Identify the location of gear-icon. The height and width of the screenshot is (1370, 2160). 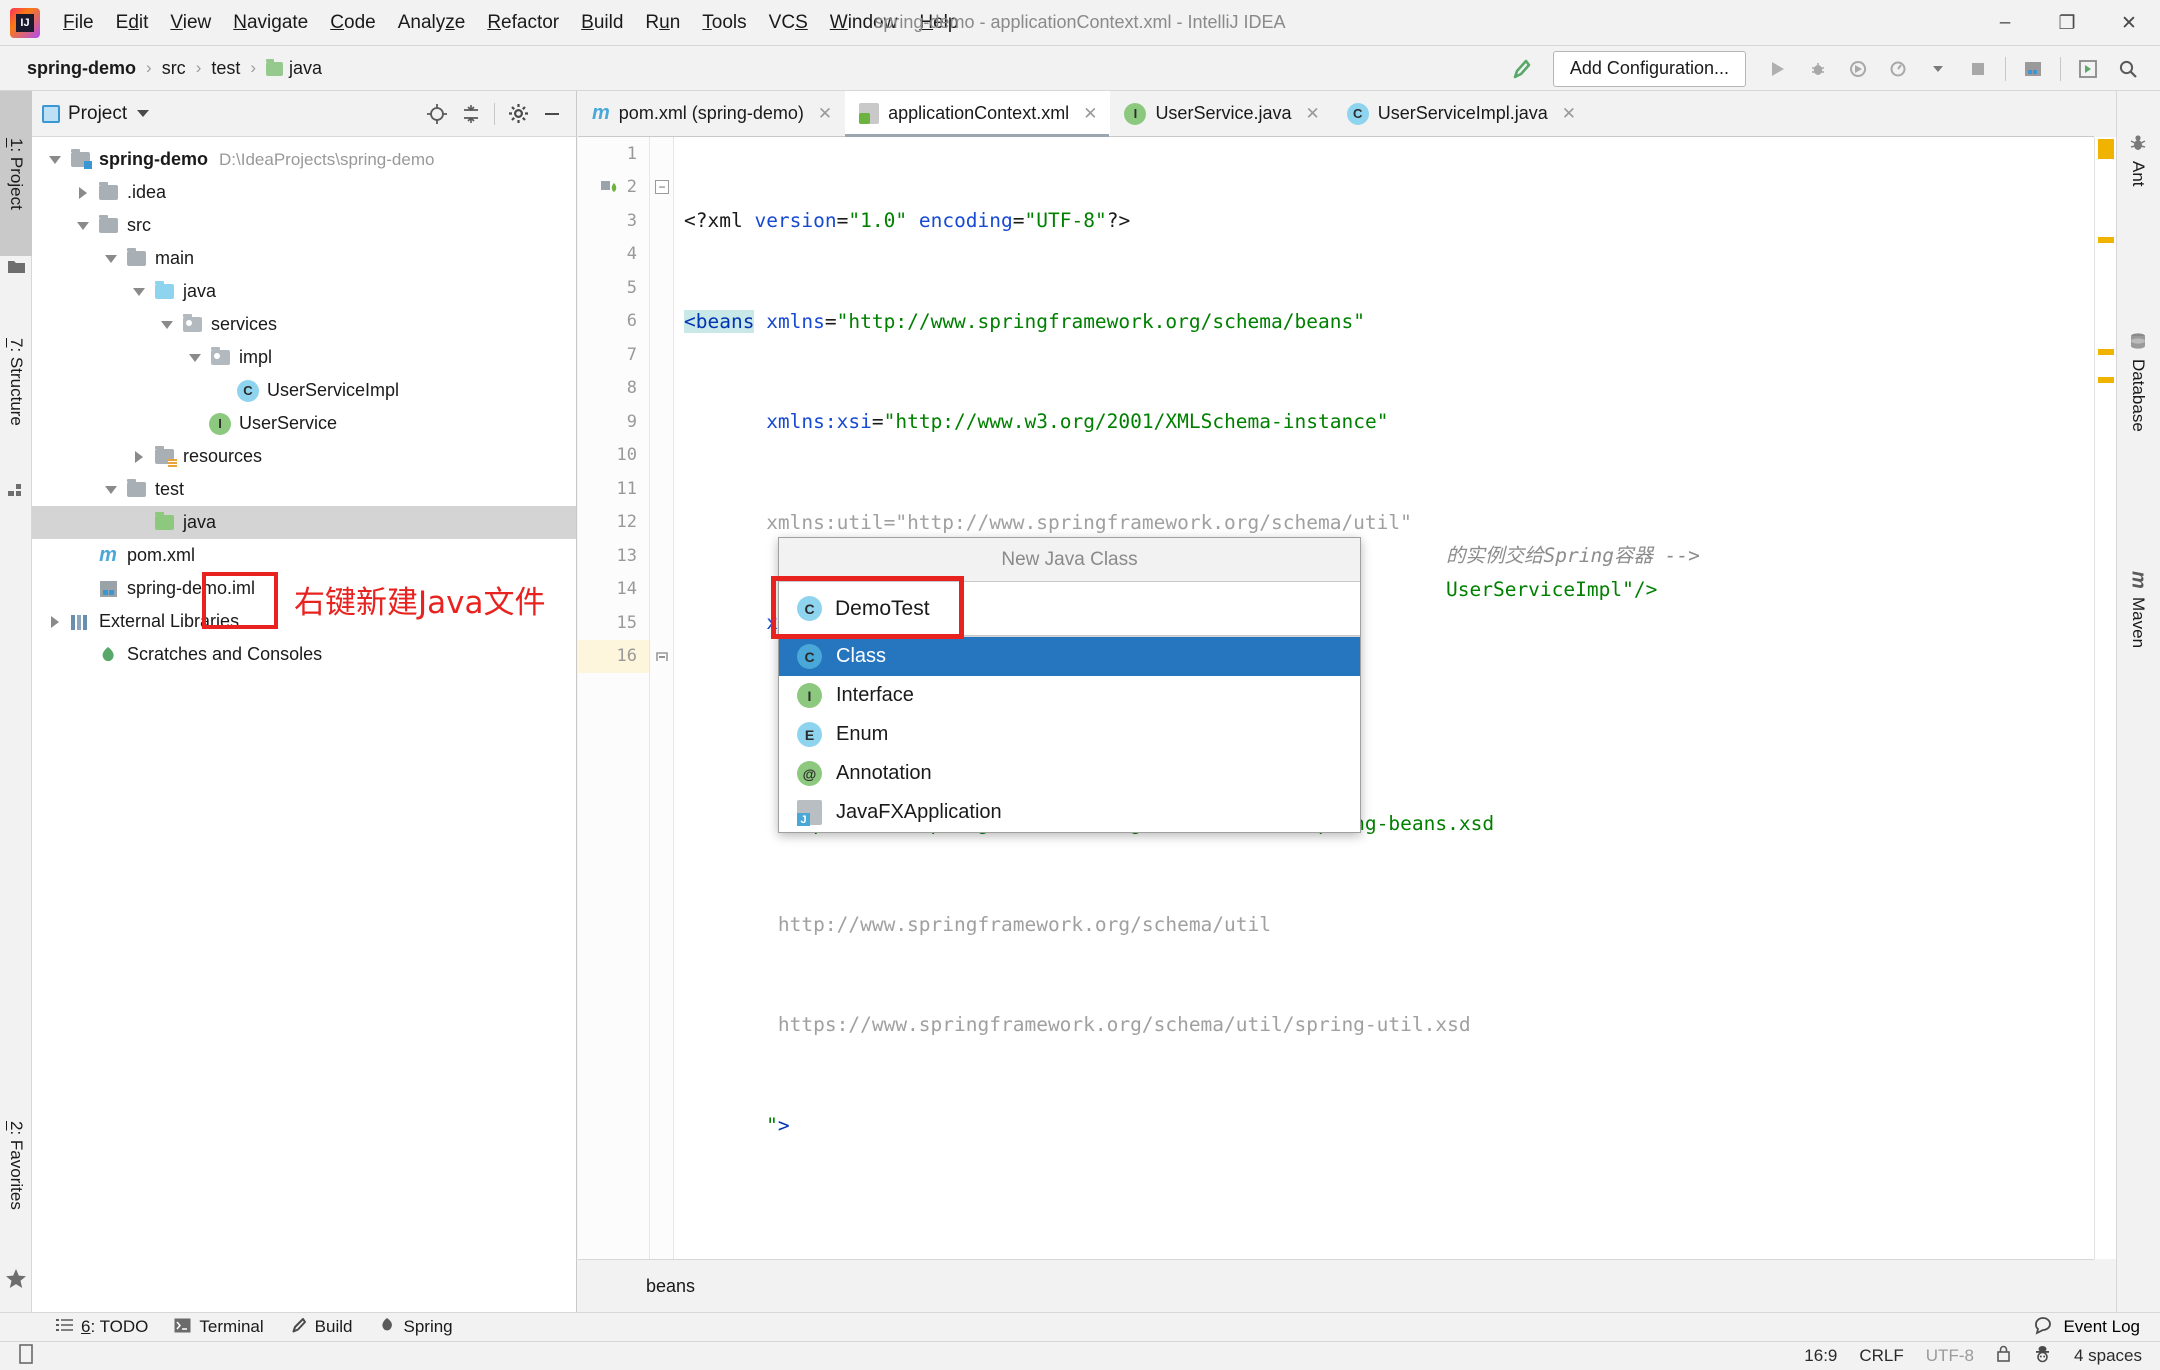
(518, 114).